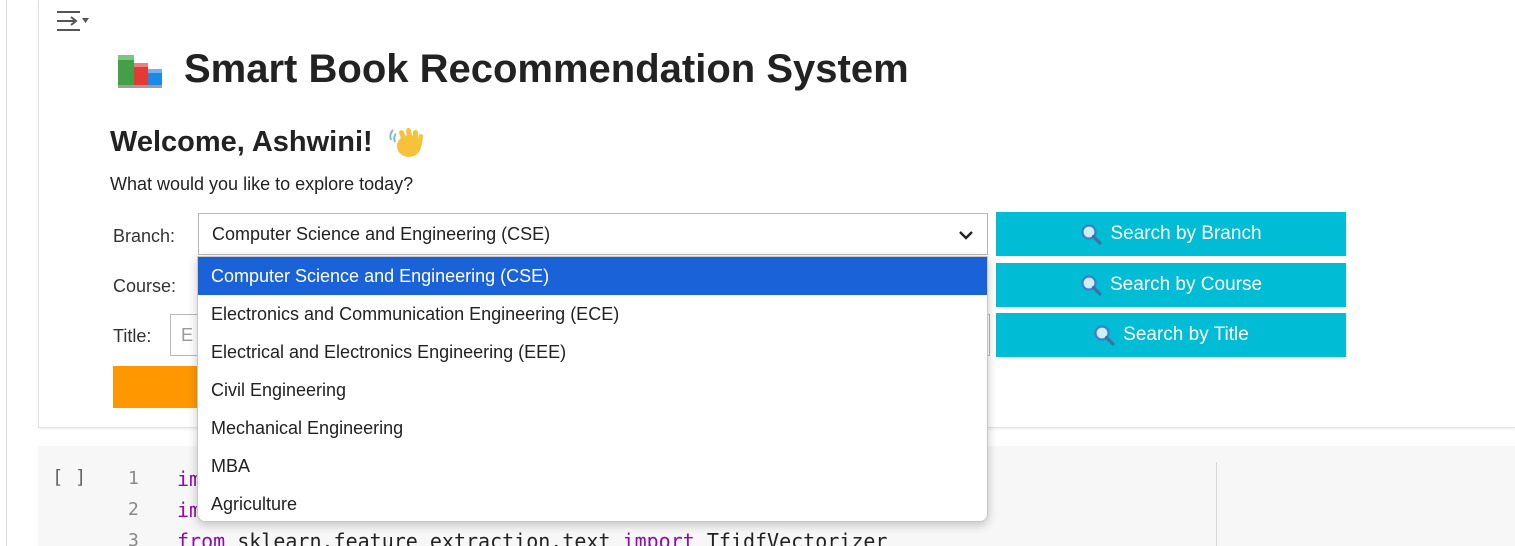 The width and height of the screenshot is (1515, 546). Describe the element at coordinates (1186, 334) in the screenshot. I see `search-by-title-label: Search by Title` at that location.